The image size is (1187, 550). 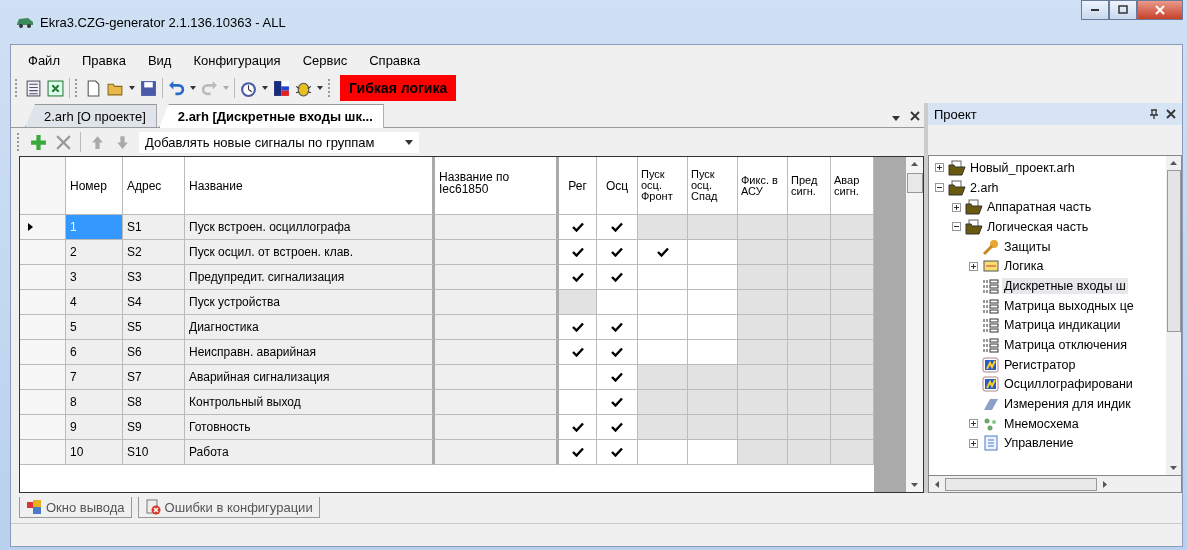 What do you see at coordinates (497, 186) in the screenshot?
I see `column-header: Название по Iec61850` at bounding box center [497, 186].